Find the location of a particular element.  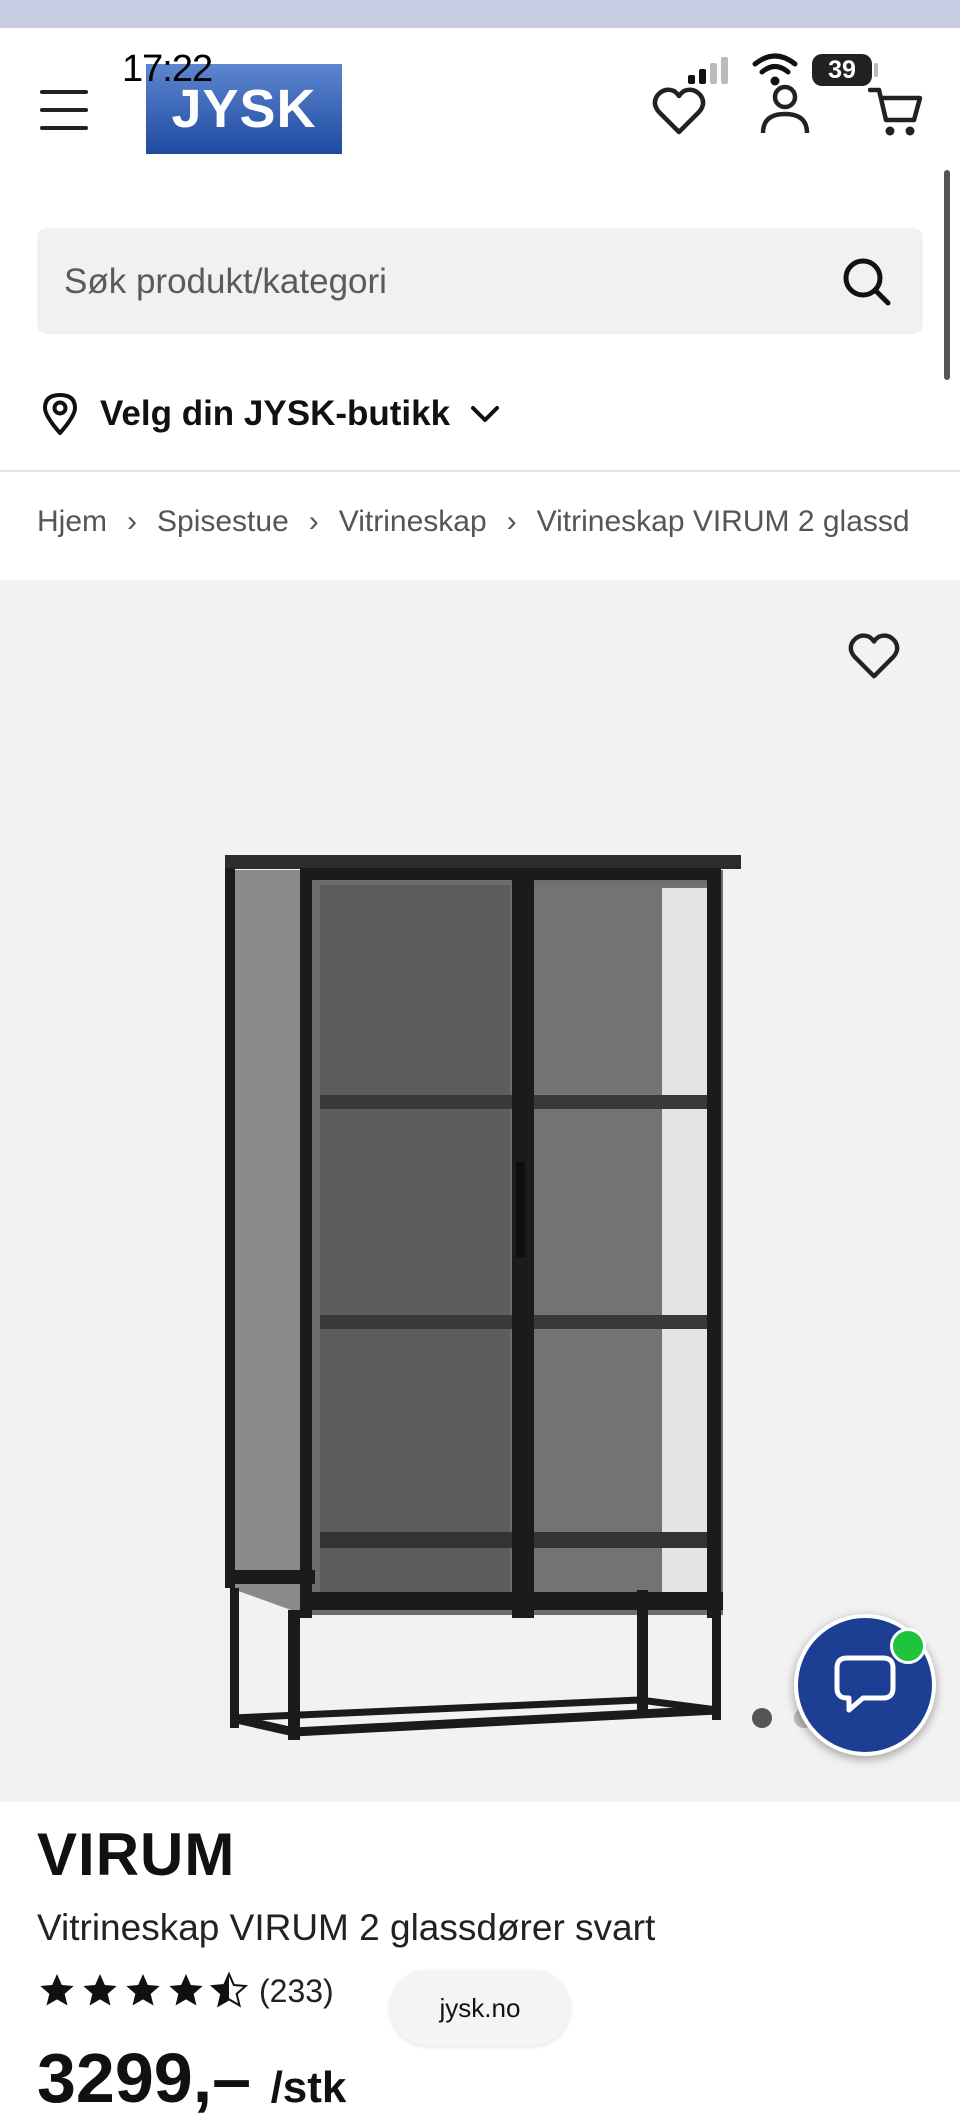

user-icon is located at coordinates (785, 110).